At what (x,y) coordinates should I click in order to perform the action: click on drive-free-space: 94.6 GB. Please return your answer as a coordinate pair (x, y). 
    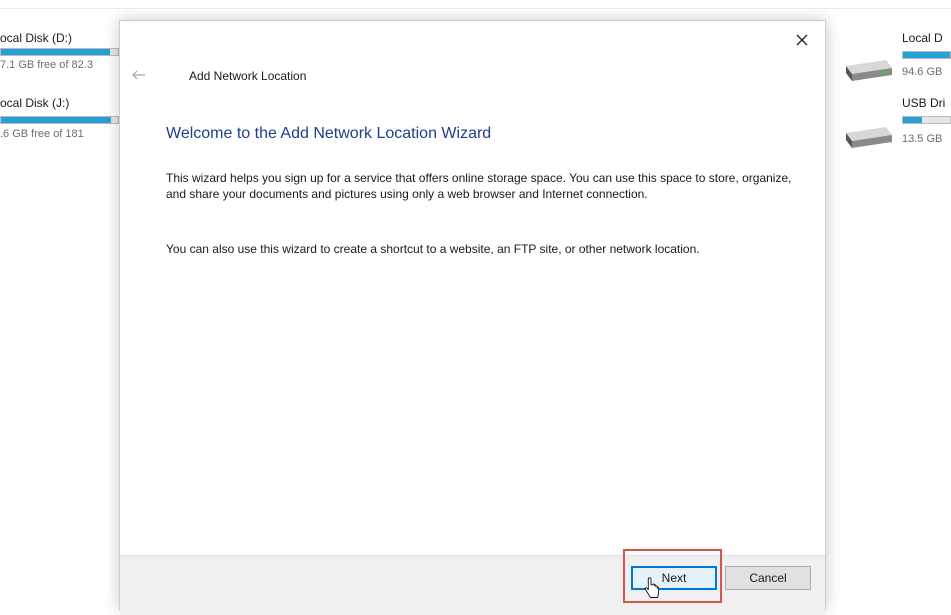
    Looking at the image, I should click on (922, 72).